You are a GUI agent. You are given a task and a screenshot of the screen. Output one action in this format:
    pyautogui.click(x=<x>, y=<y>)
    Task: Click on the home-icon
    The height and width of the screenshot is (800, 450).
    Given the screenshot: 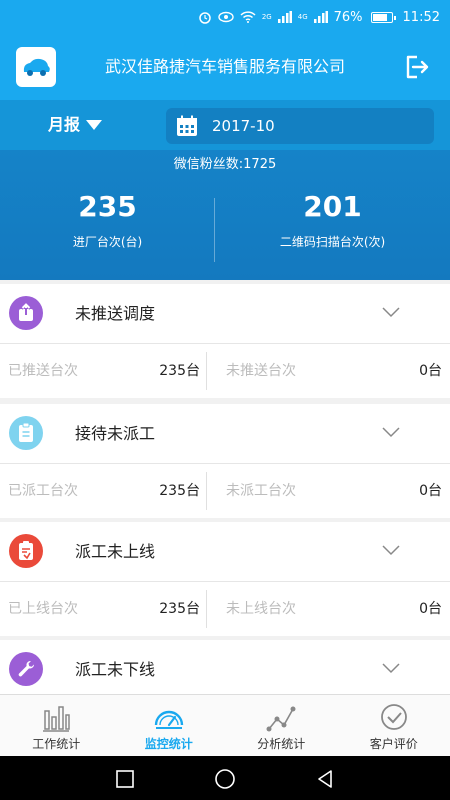 What is the action you would take?
    pyautogui.click(x=225, y=779)
    